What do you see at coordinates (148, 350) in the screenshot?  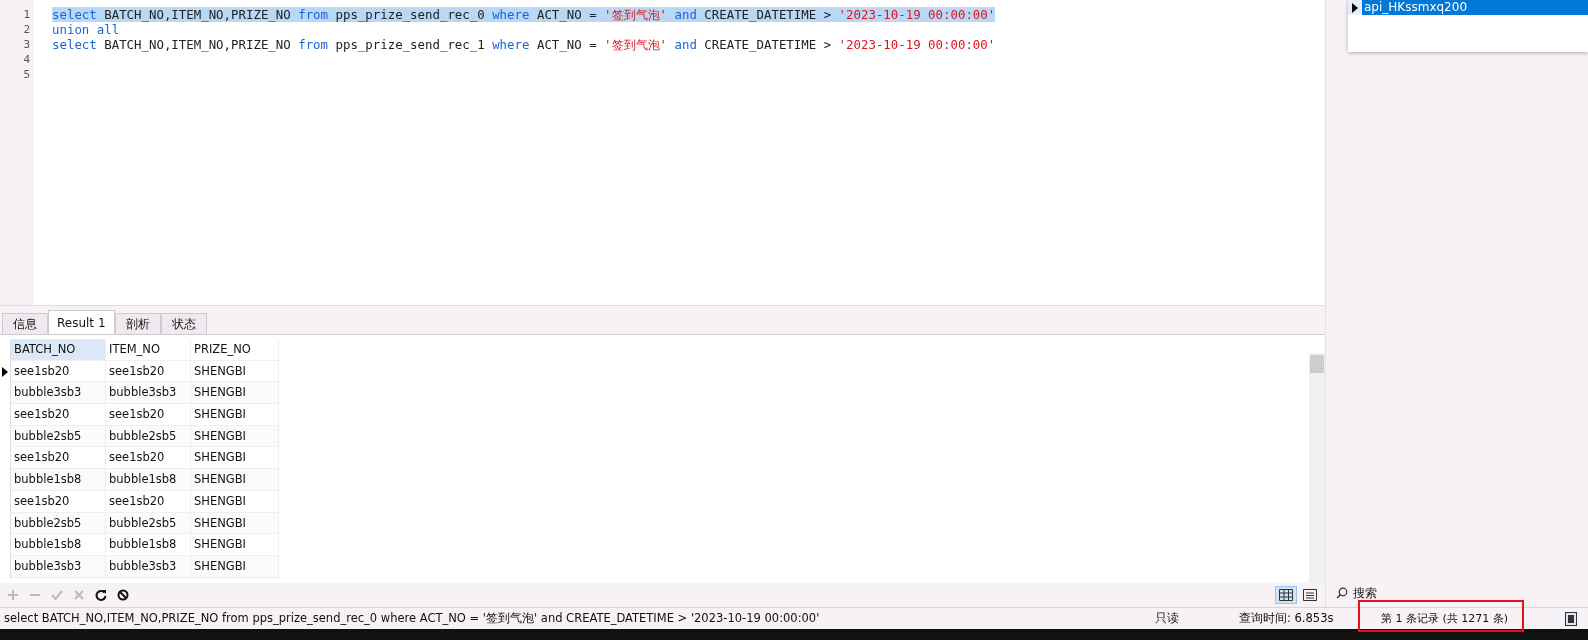 I see `column-header: ITEM_NO` at bounding box center [148, 350].